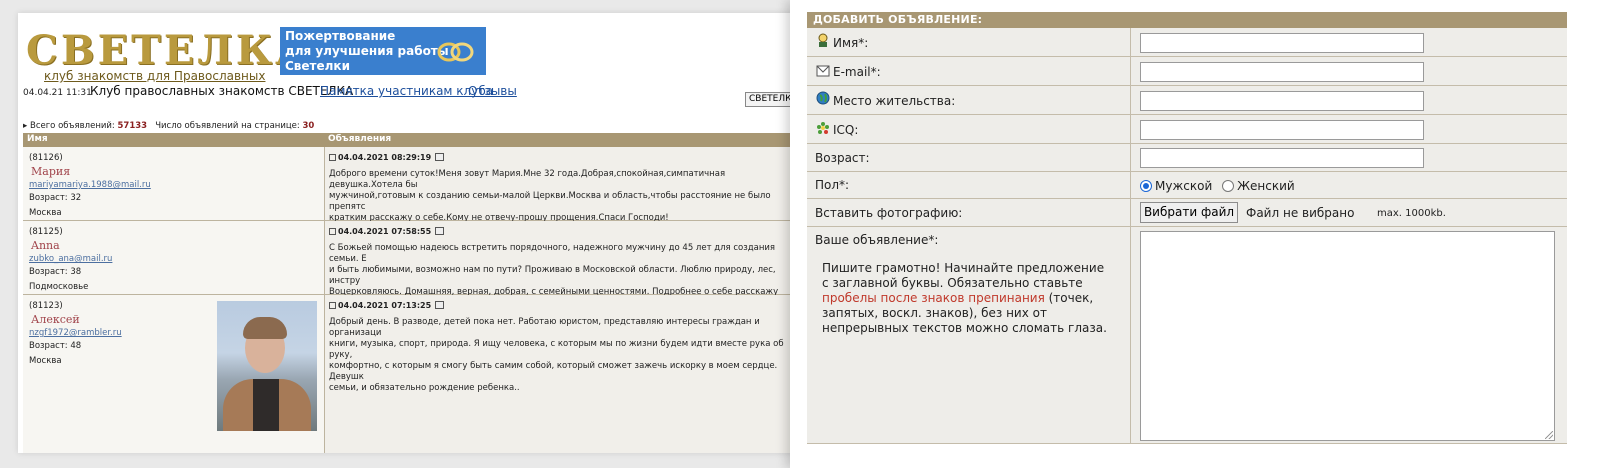  I want to click on per-page-value: 30, so click(308, 126).